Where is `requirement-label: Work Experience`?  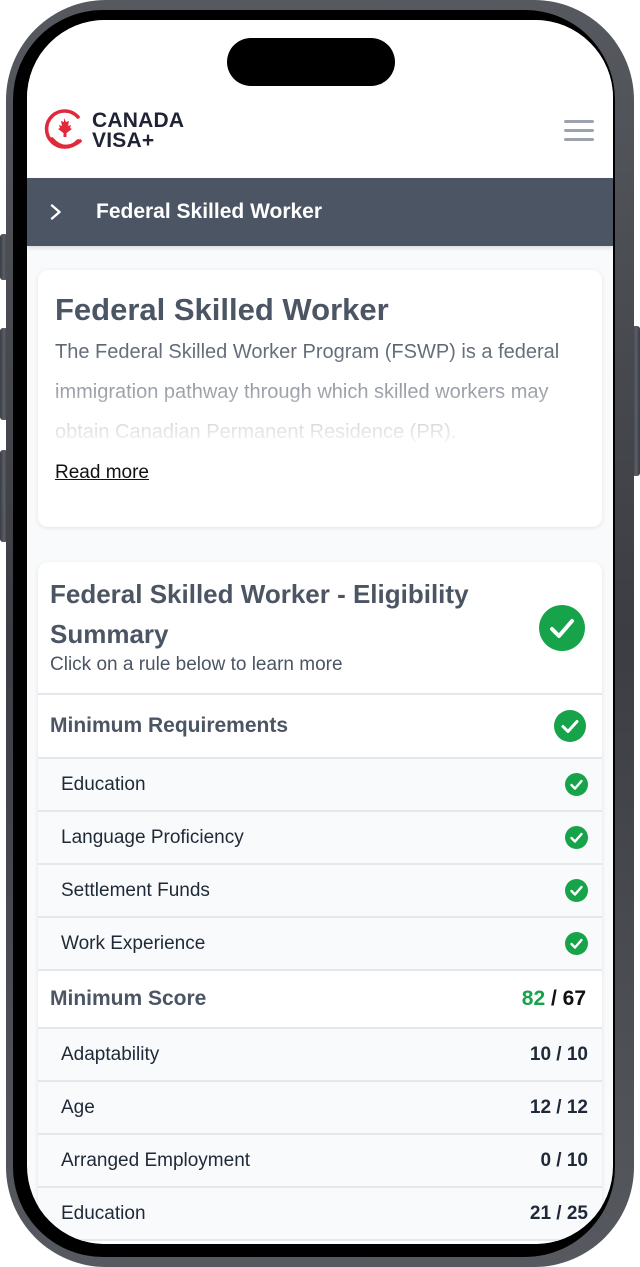 requirement-label: Work Experience is located at coordinates (133, 943).